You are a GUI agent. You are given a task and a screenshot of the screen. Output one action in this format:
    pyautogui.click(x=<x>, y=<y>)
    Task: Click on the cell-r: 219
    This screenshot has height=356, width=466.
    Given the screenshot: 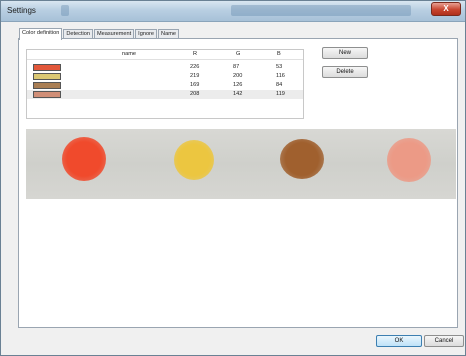 What is the action you would take?
    pyautogui.click(x=195, y=76)
    